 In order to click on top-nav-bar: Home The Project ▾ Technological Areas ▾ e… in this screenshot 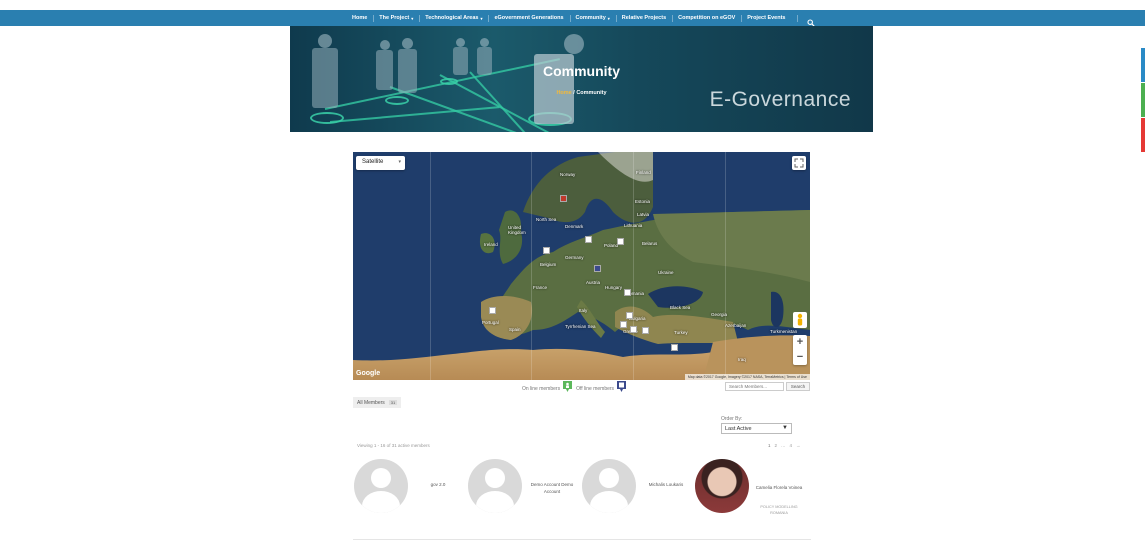, I will do `click(572, 18)`.